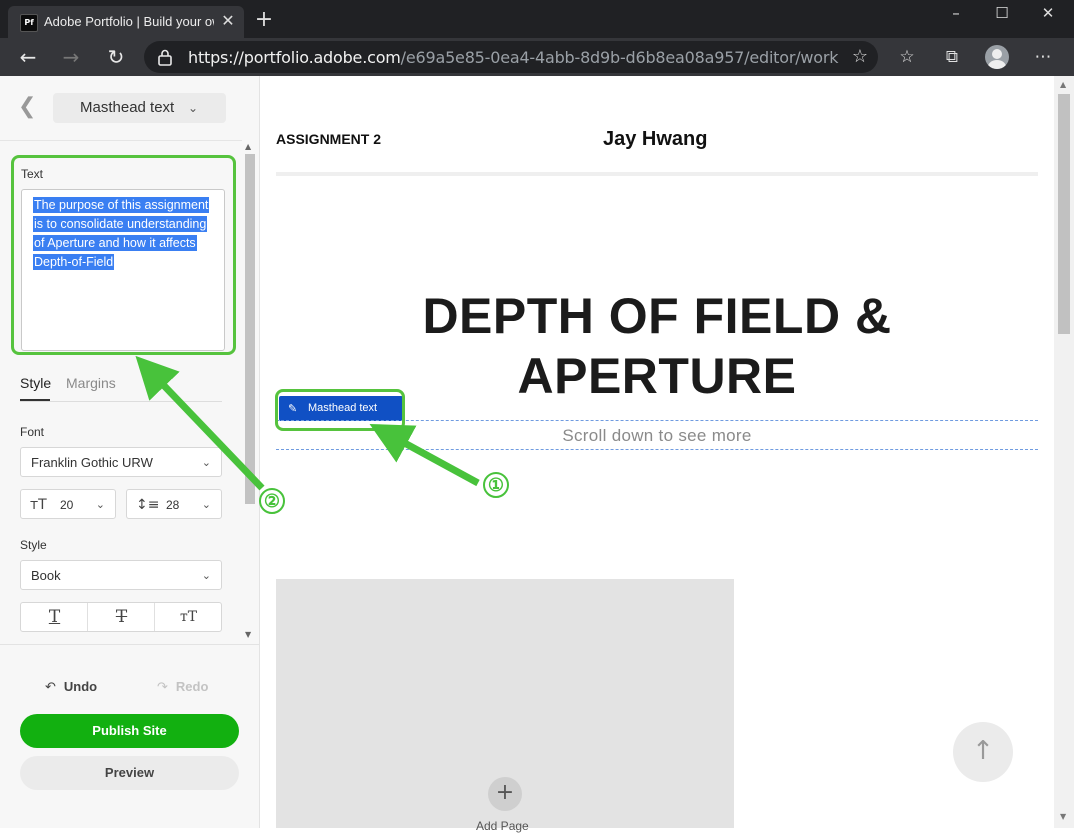  I want to click on undo-label: Undo, so click(80, 686).